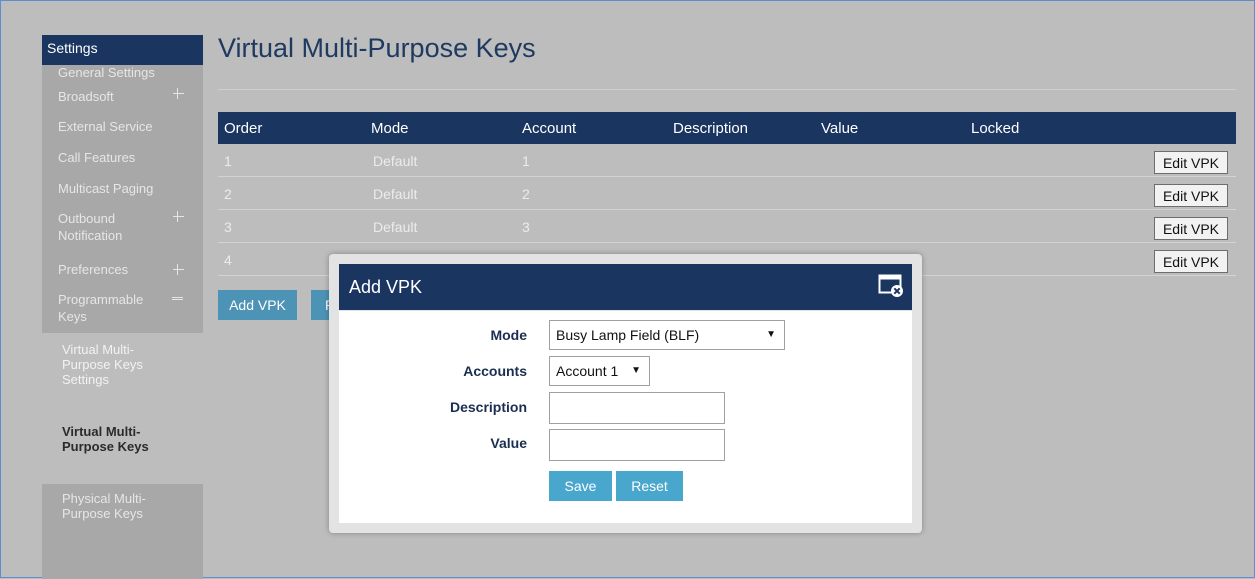  What do you see at coordinates (488, 407) in the screenshot?
I see `description-label: Description` at bounding box center [488, 407].